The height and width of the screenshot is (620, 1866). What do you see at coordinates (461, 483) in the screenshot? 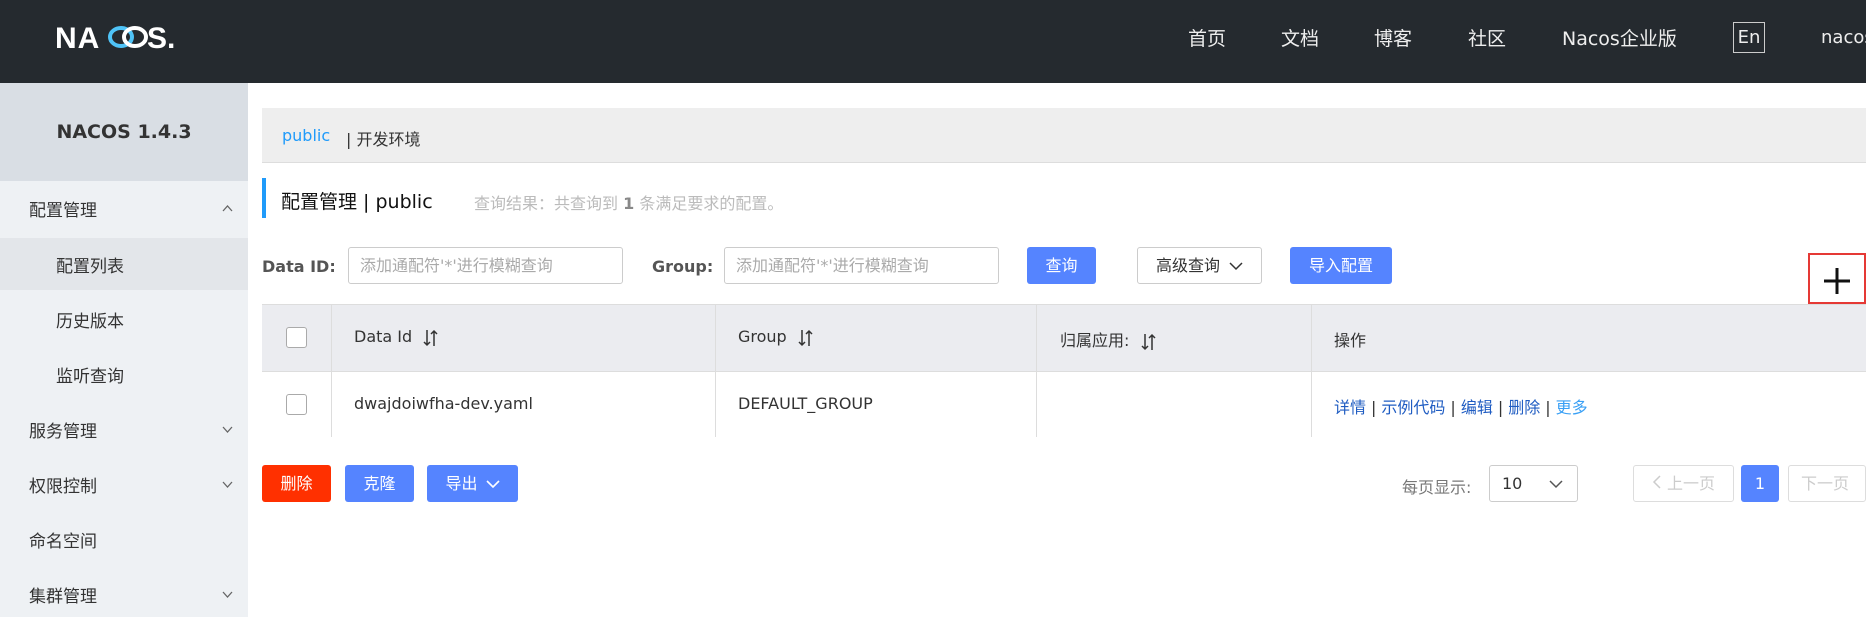
I see `export-label: 导出` at bounding box center [461, 483].